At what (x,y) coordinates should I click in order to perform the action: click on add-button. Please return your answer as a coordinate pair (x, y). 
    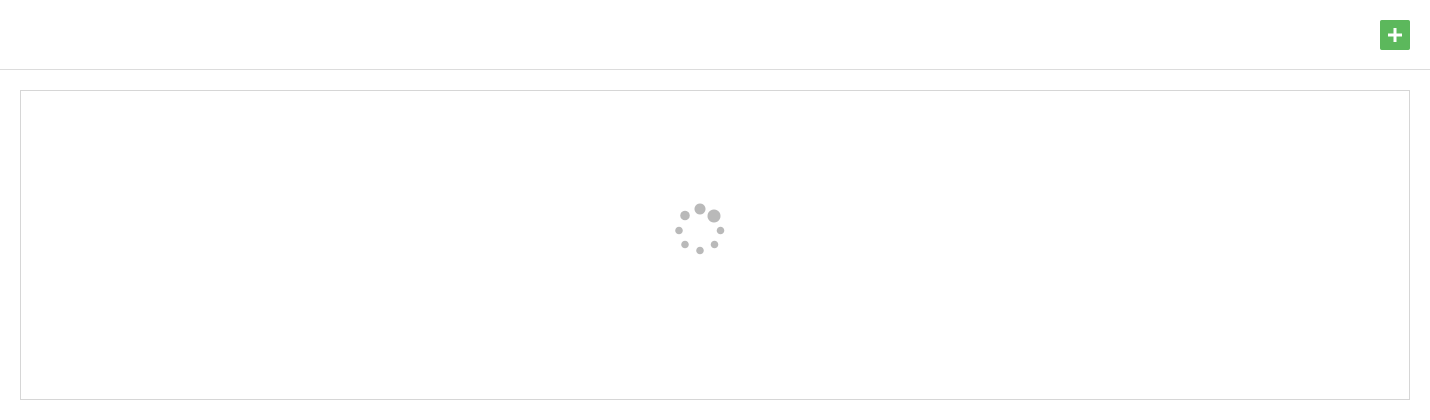
    Looking at the image, I should click on (1395, 35).